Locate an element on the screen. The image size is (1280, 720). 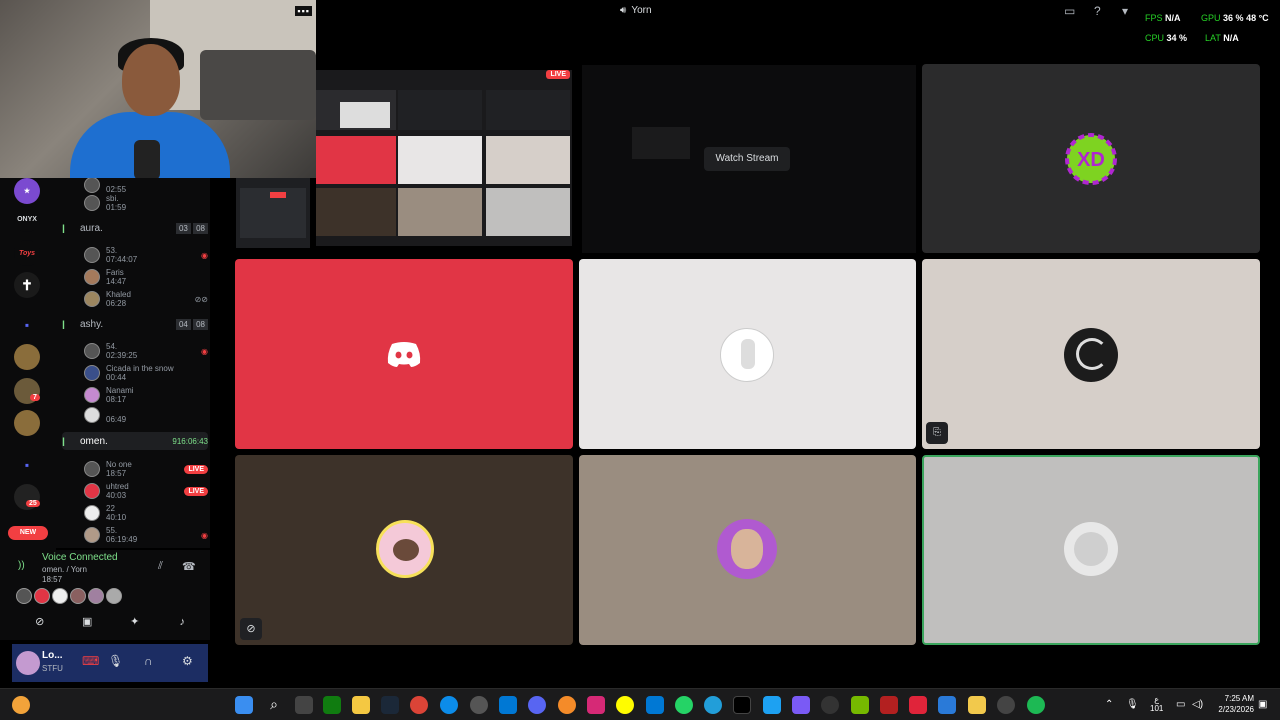
voice-user: 22 40:10 is located at coordinates (146, 513).